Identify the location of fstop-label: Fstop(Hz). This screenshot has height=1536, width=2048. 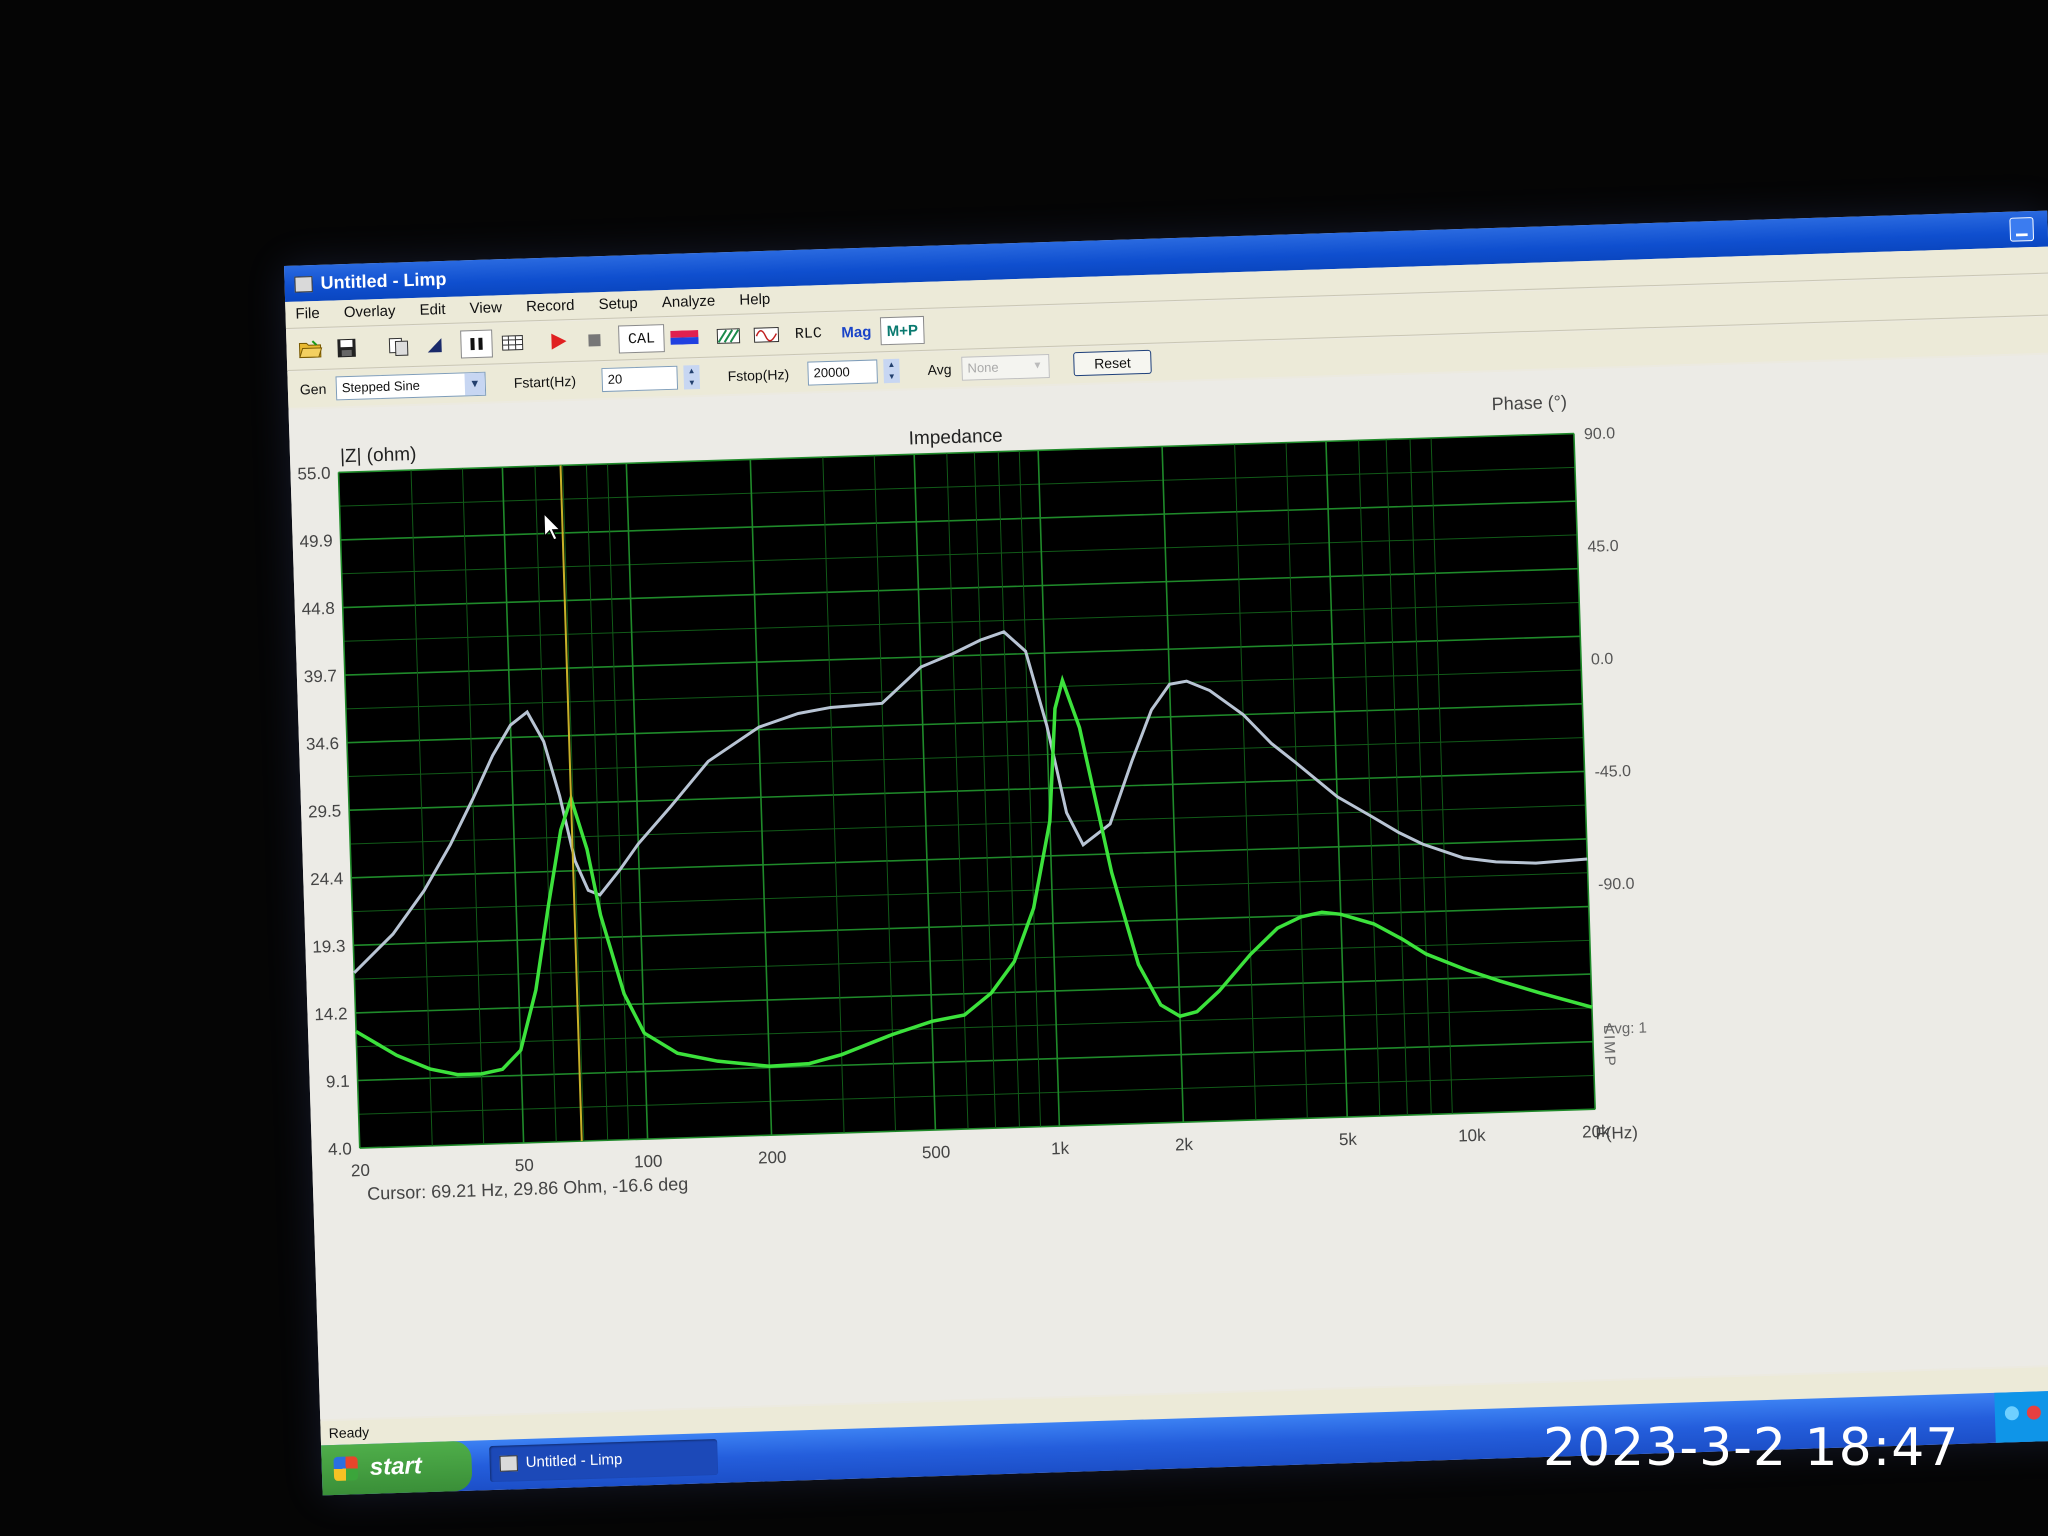
(758, 375).